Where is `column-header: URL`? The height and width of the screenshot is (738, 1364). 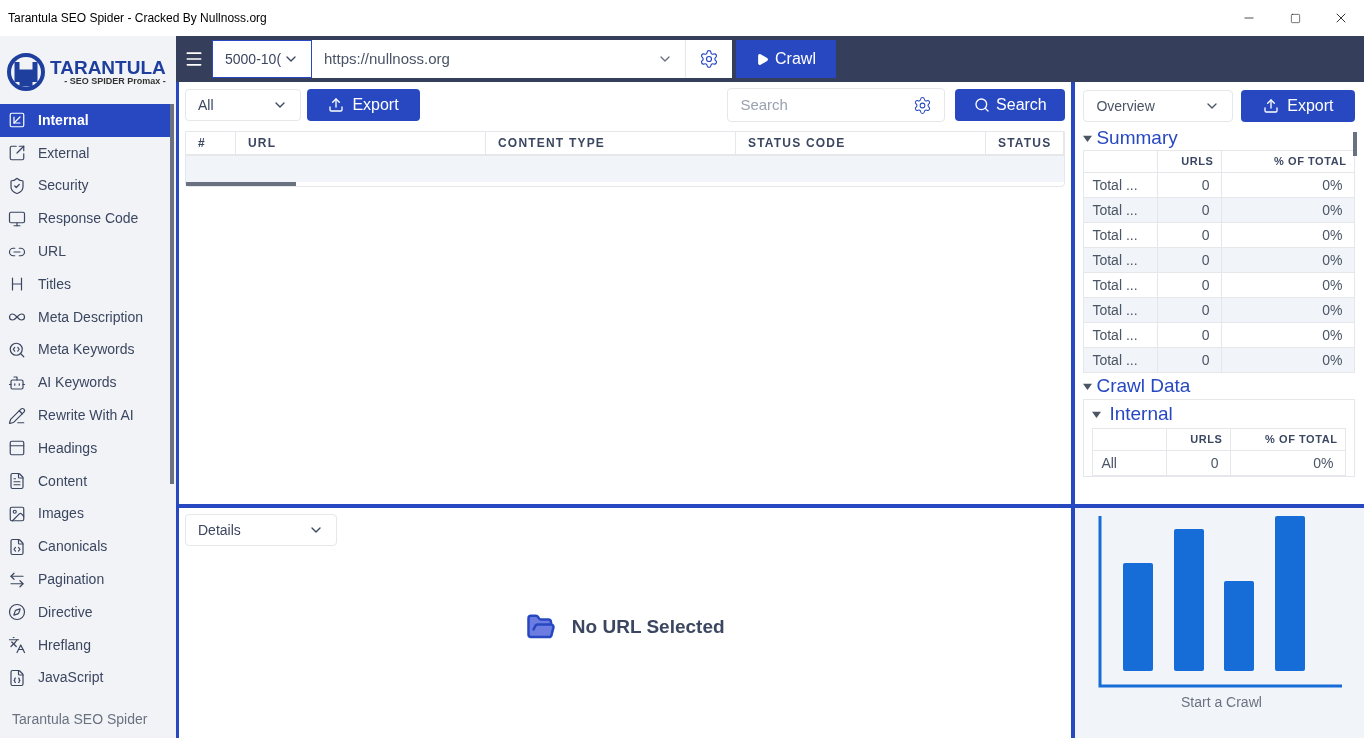
column-header: URL is located at coordinates (361, 143).